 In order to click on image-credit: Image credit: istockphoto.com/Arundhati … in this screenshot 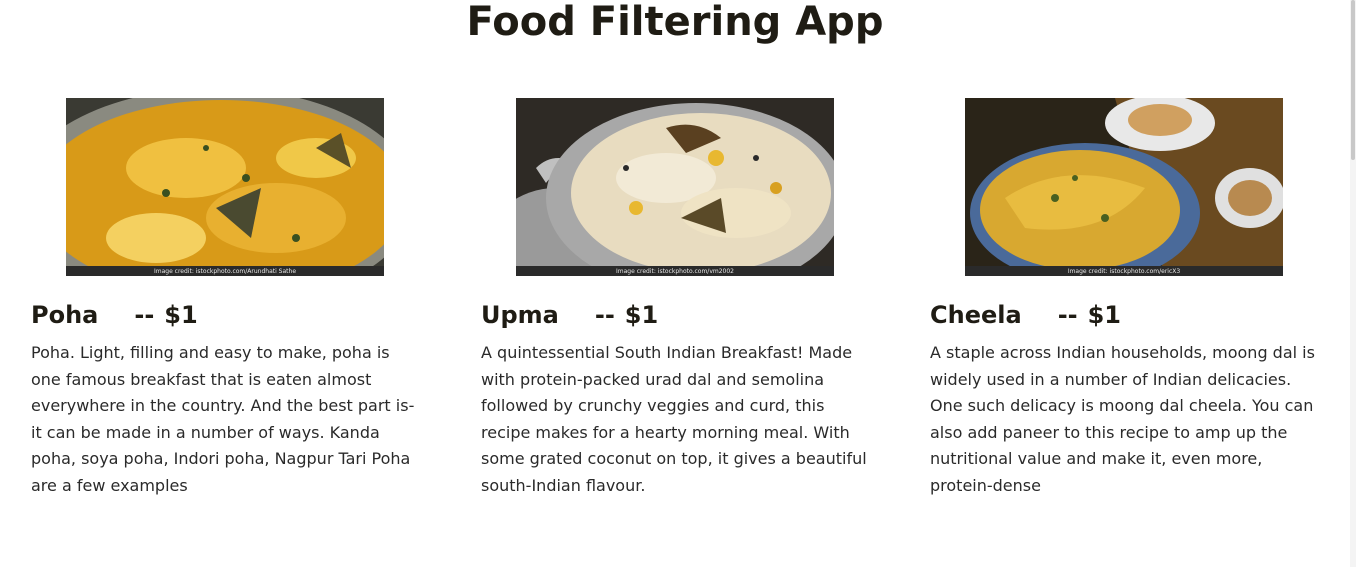, I will do `click(225, 271)`.